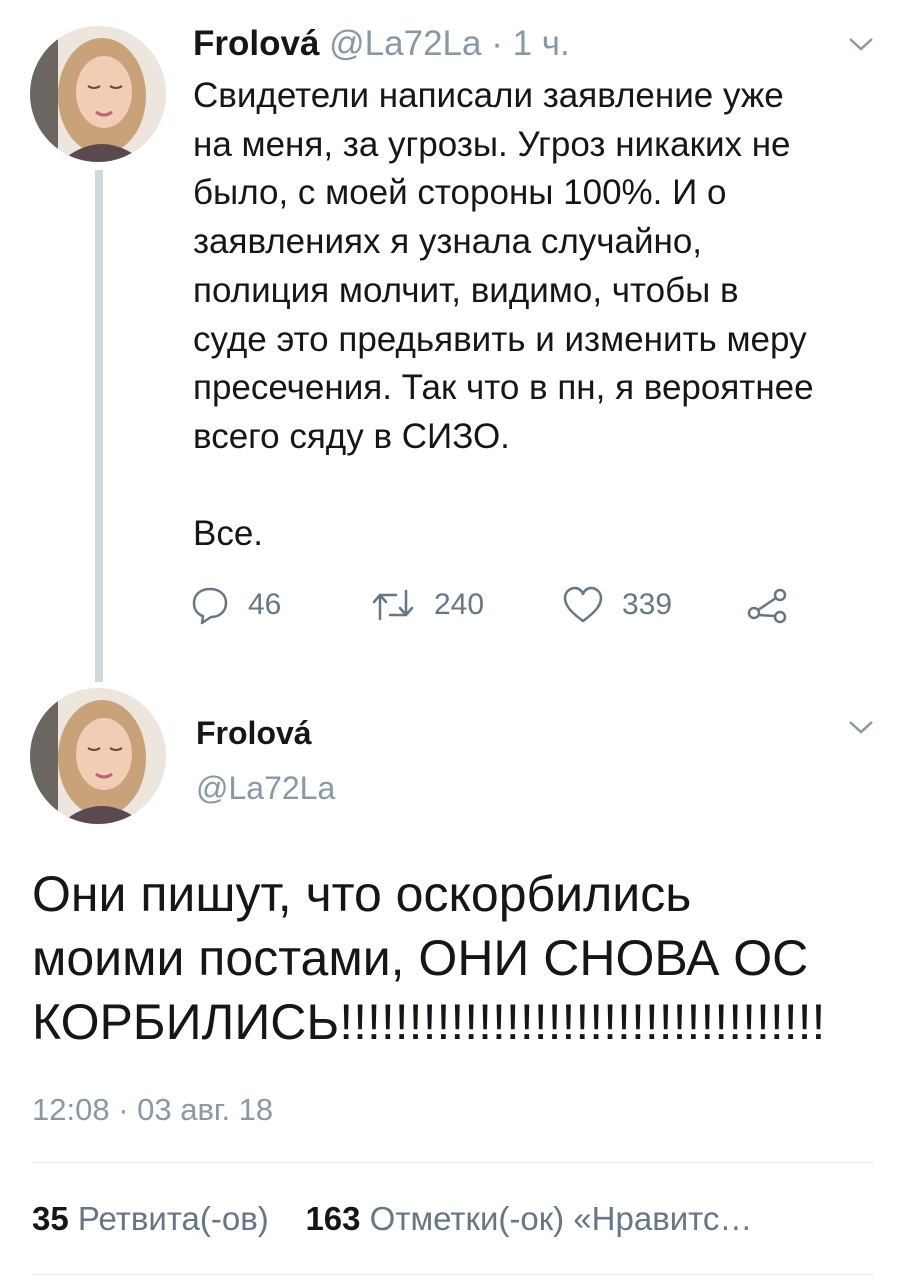 The image size is (905, 1280). Describe the element at coordinates (617, 605) in the screenshot. I see `like-button: 339` at that location.